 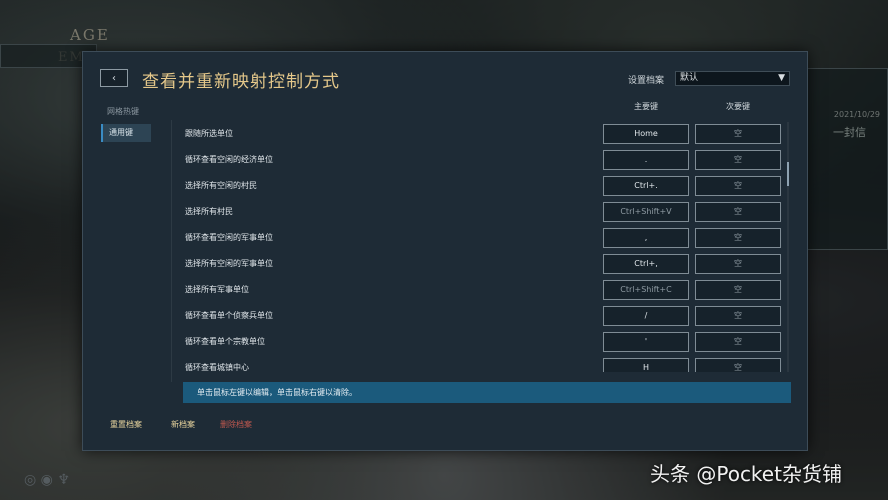 I want to click on primary-key-button: Ctrl+Shift+V, so click(x=646, y=212).